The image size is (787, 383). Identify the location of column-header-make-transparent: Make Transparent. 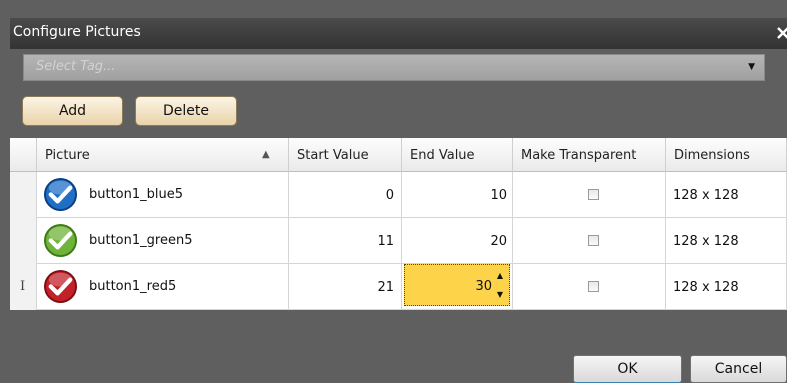
(589, 155).